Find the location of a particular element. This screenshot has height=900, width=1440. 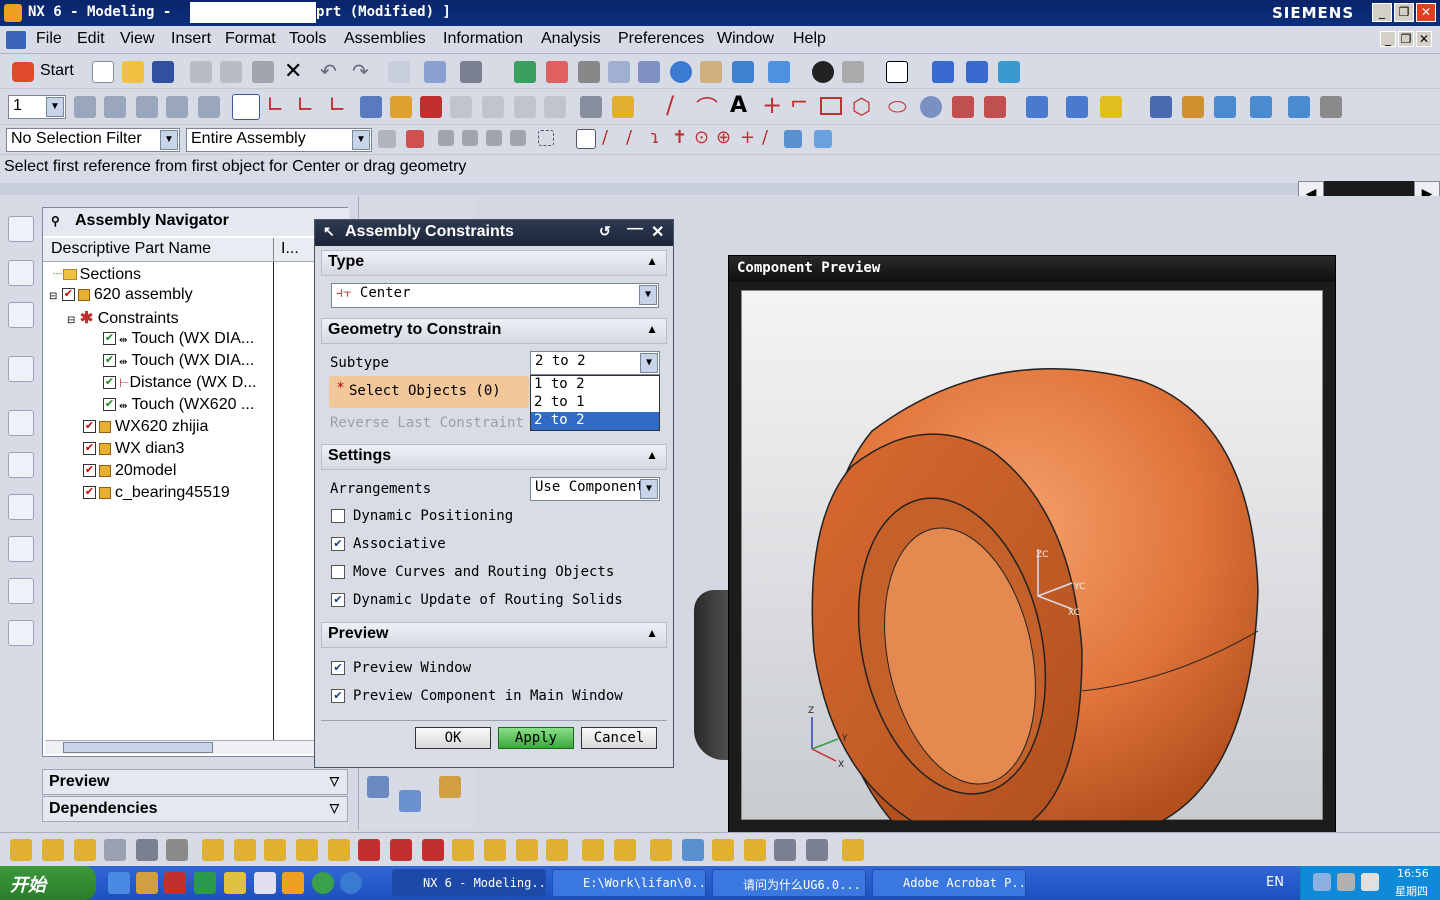

assembly-cmd-27-icon is located at coordinates (853, 850).